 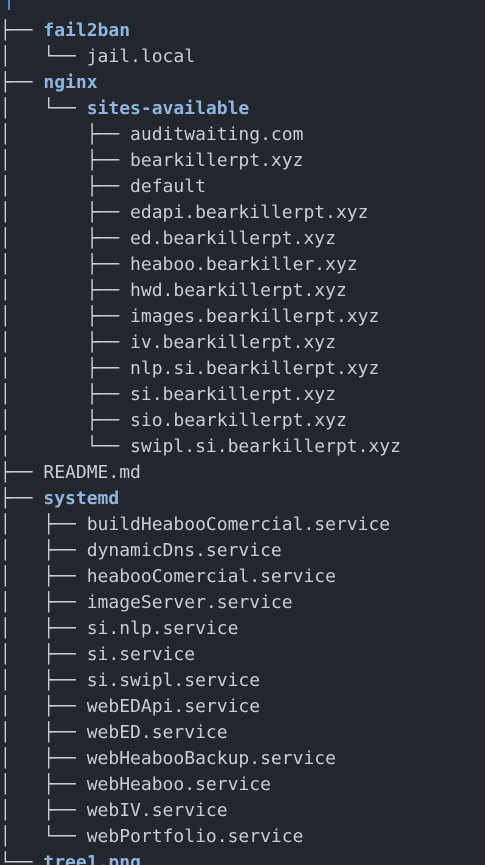 I want to click on tree-file-name: si.bearkillerpt.xyz, so click(x=233, y=394).